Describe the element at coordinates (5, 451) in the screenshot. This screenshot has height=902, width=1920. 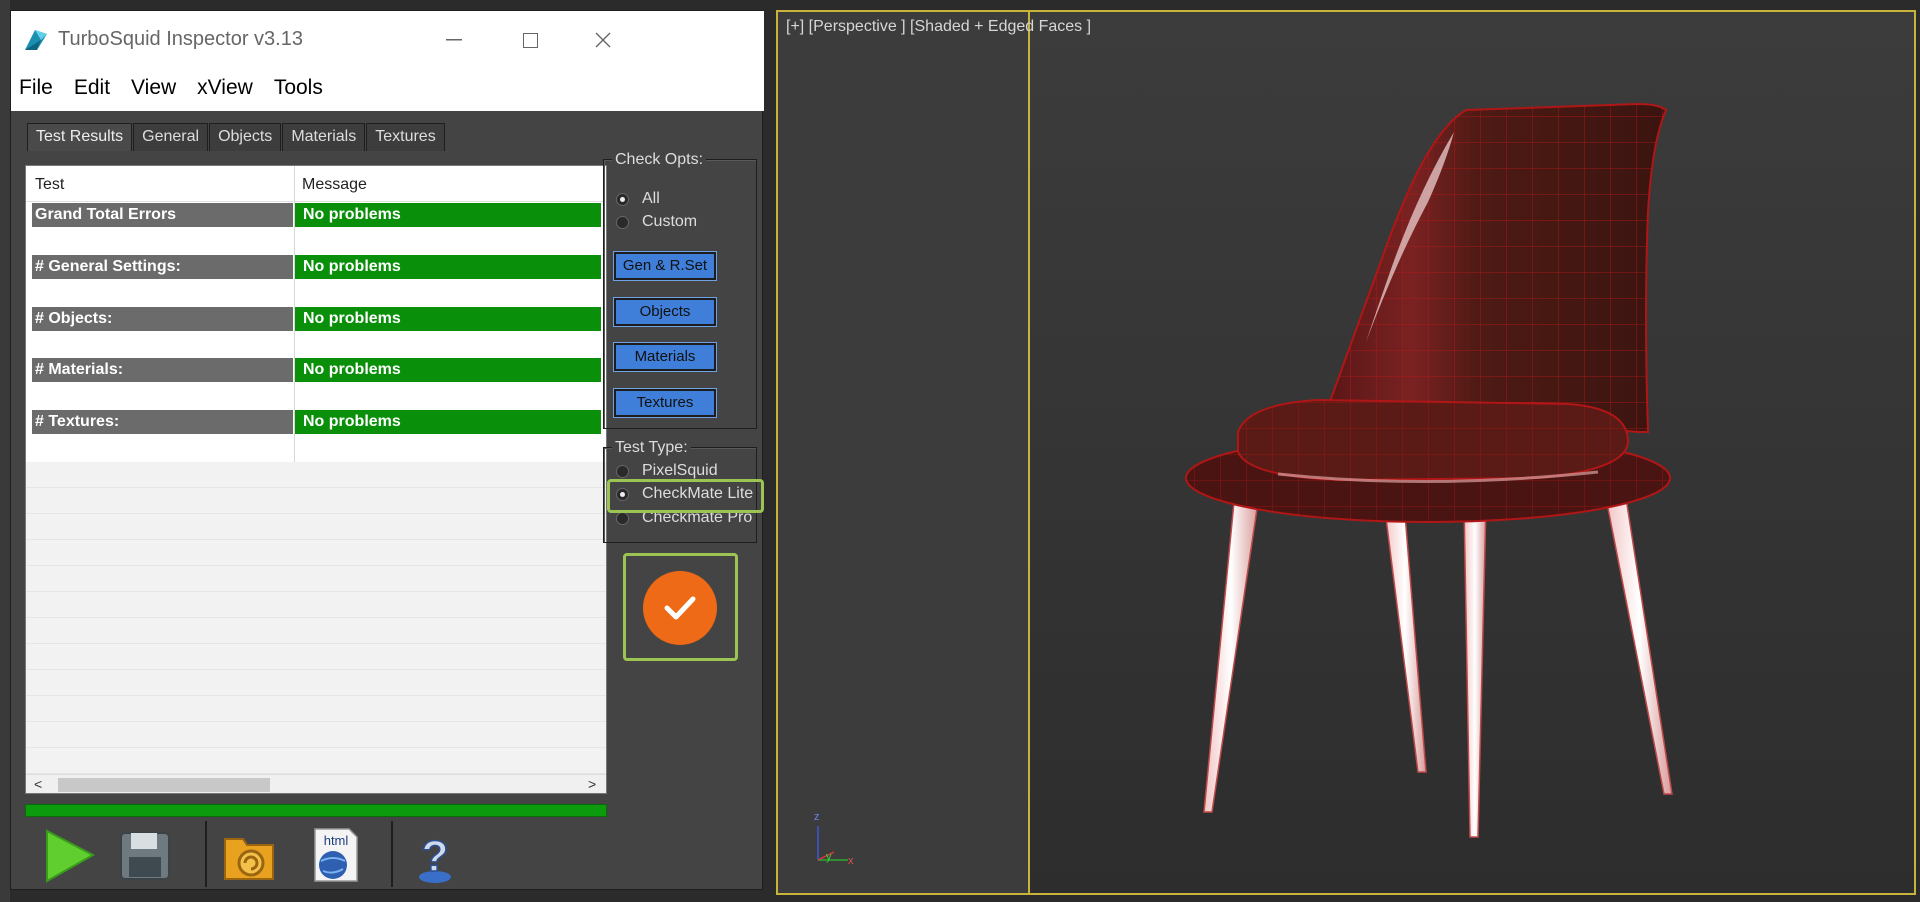
I see `background-strip` at that location.